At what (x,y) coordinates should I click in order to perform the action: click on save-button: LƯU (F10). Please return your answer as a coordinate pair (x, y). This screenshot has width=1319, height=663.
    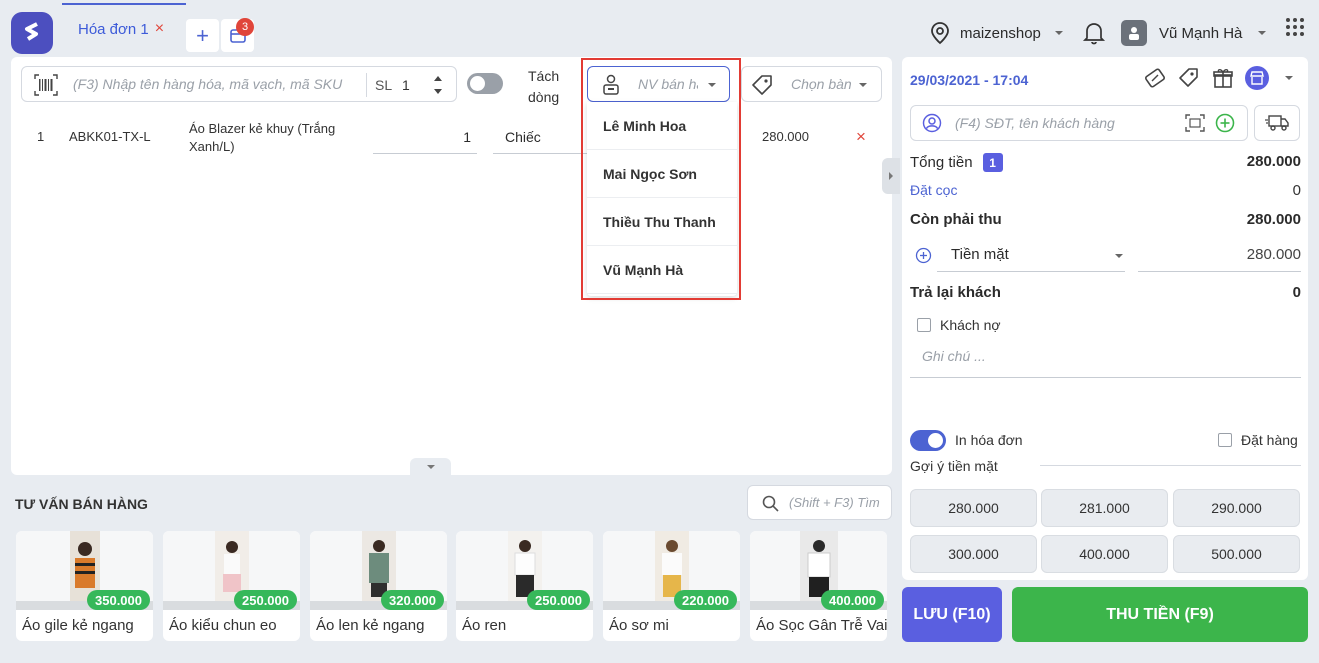
    Looking at the image, I should click on (952, 614).